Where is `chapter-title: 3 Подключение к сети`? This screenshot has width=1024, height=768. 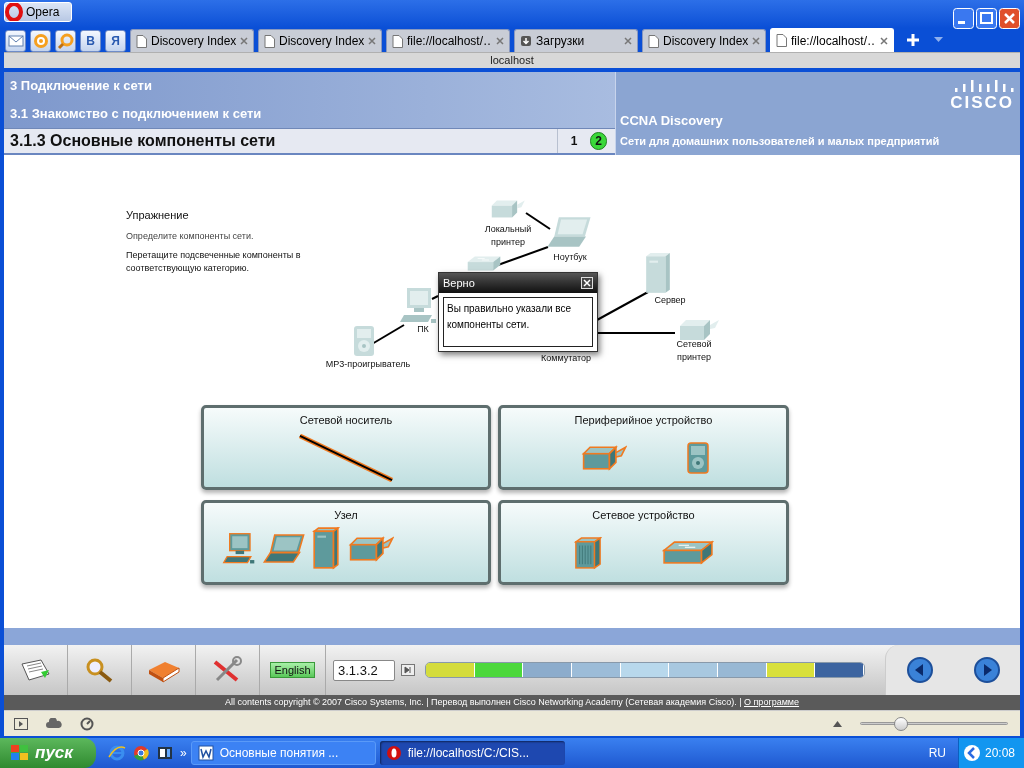
chapter-title: 3 Подключение к сети is located at coordinates (81, 86).